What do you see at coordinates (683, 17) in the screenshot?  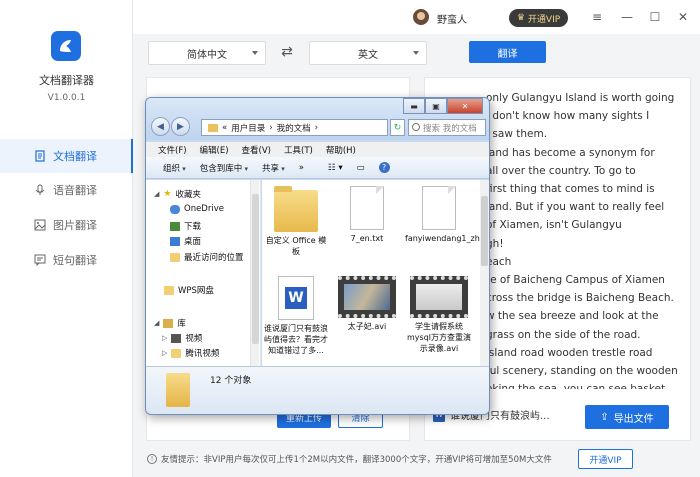 I see `close-icon: ✕` at bounding box center [683, 17].